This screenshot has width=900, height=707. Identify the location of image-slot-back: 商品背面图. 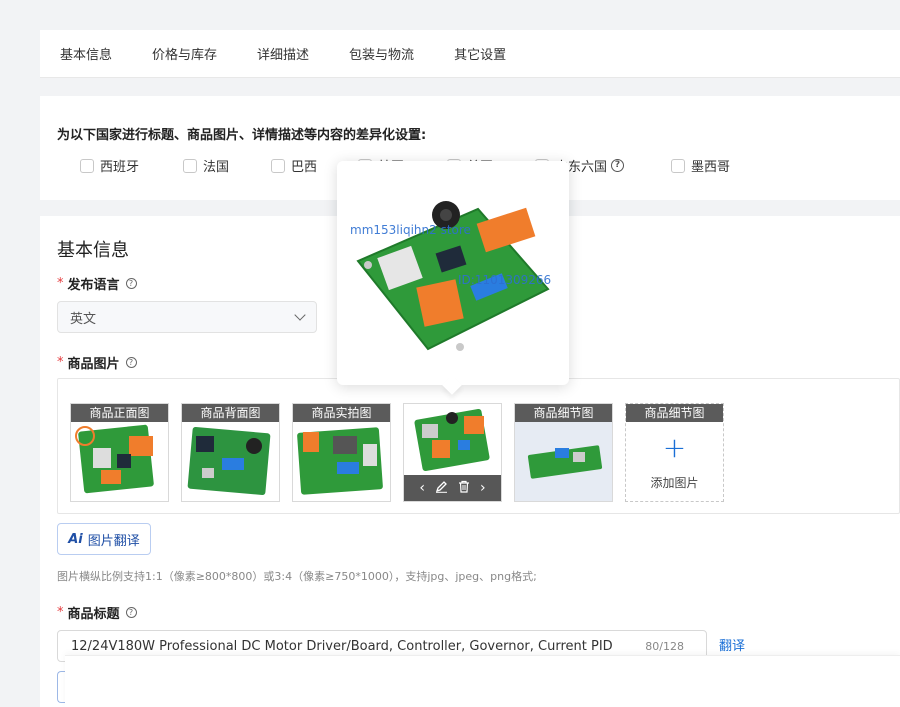
(230, 452).